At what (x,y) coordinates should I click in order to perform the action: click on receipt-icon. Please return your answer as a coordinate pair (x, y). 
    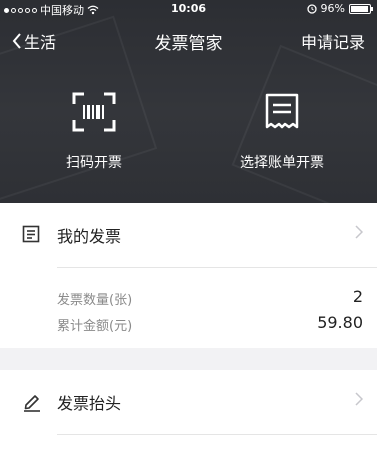
    Looking at the image, I should click on (282, 111).